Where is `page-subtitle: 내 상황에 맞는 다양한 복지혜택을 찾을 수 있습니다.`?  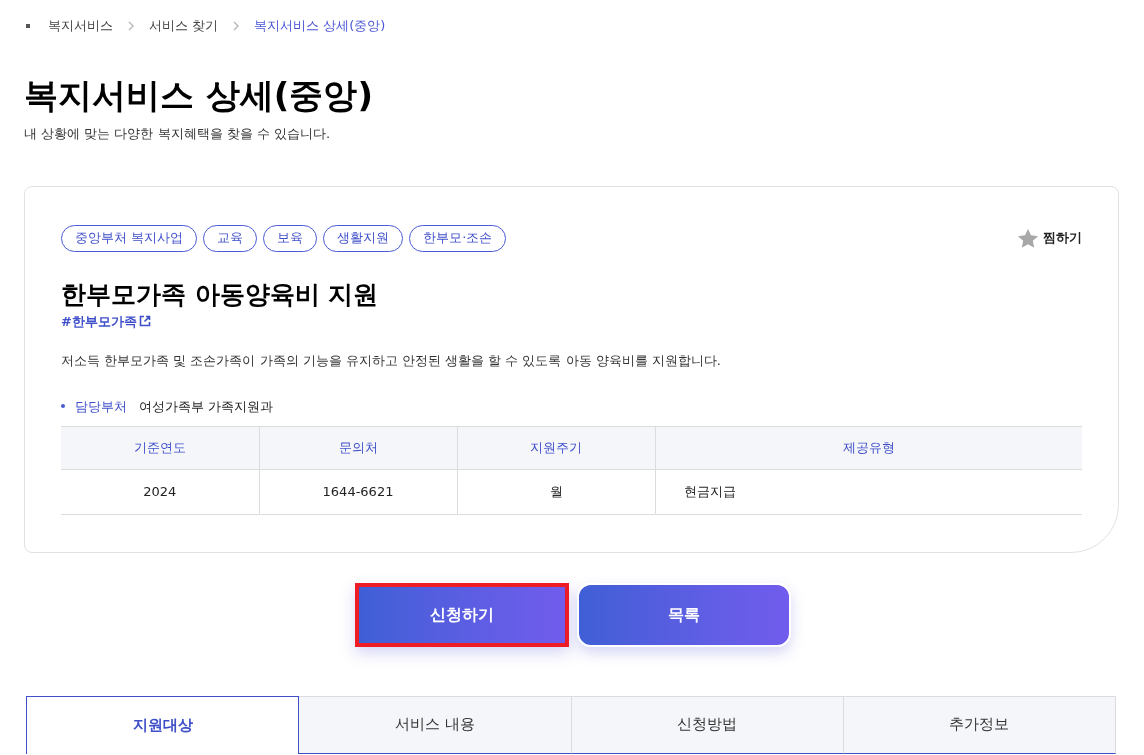
page-subtitle: 내 상황에 맞는 다양한 복지혜택을 찾을 수 있습니다. is located at coordinates (178, 134).